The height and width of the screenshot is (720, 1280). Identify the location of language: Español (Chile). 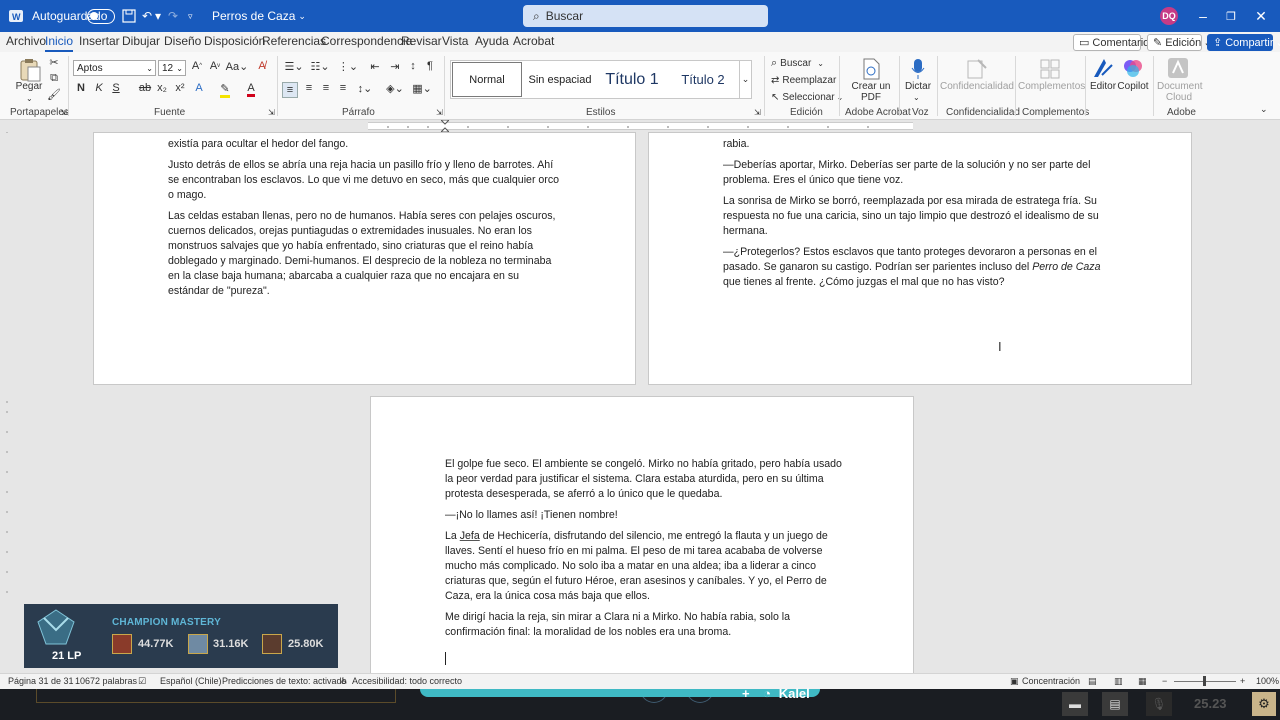
(191, 681).